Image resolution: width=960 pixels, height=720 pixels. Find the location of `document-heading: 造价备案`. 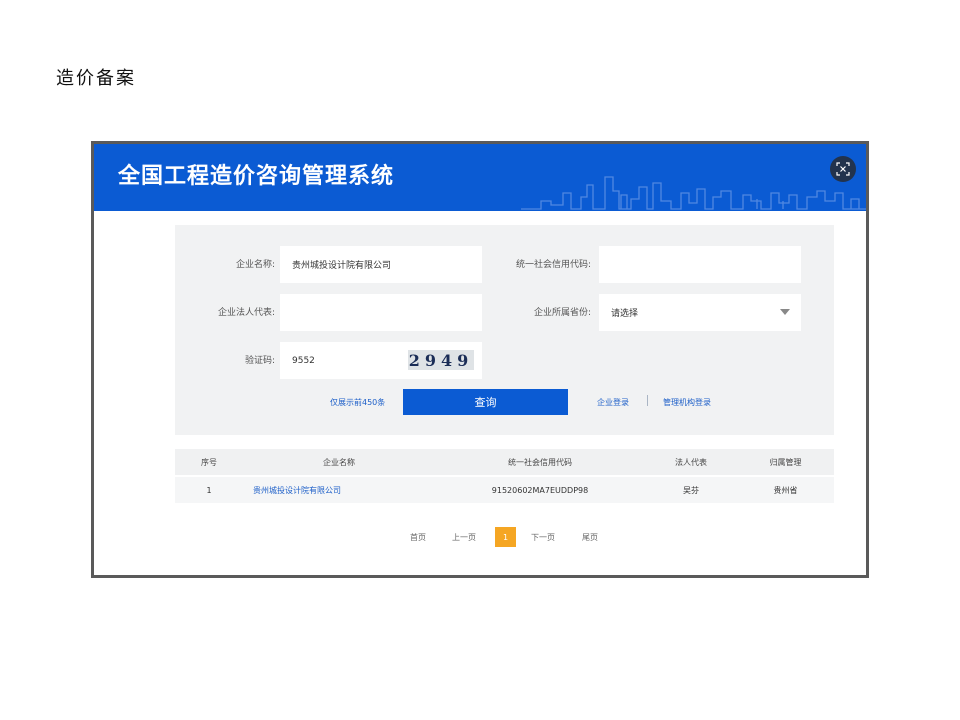

document-heading: 造价备案 is located at coordinates (96, 78).